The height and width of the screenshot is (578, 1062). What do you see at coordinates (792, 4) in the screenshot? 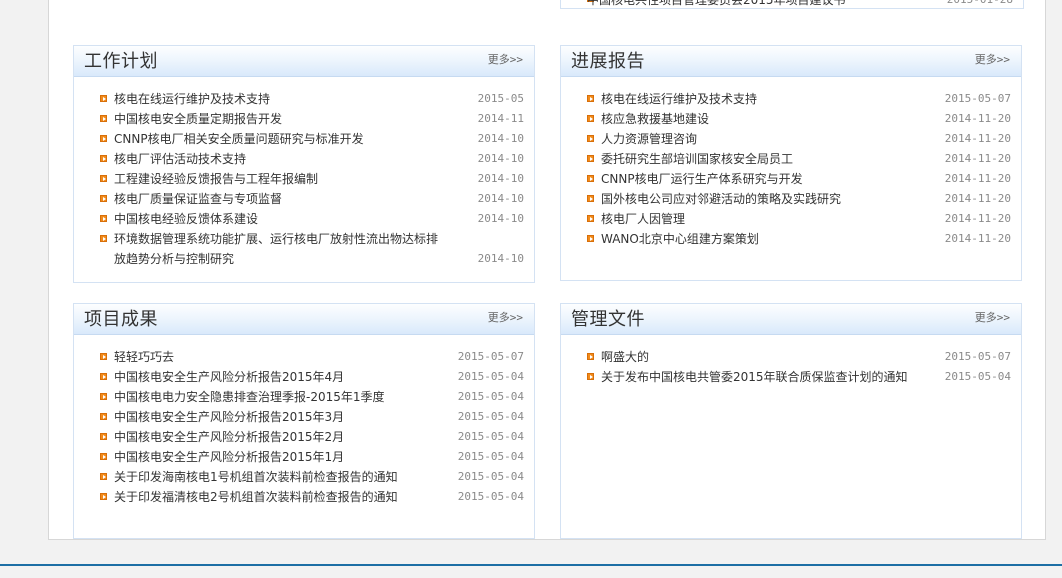
I see `previous-panel-fragment: 中国核电共性项目管理委员会2015年项目建议书 2015-01-28` at bounding box center [792, 4].